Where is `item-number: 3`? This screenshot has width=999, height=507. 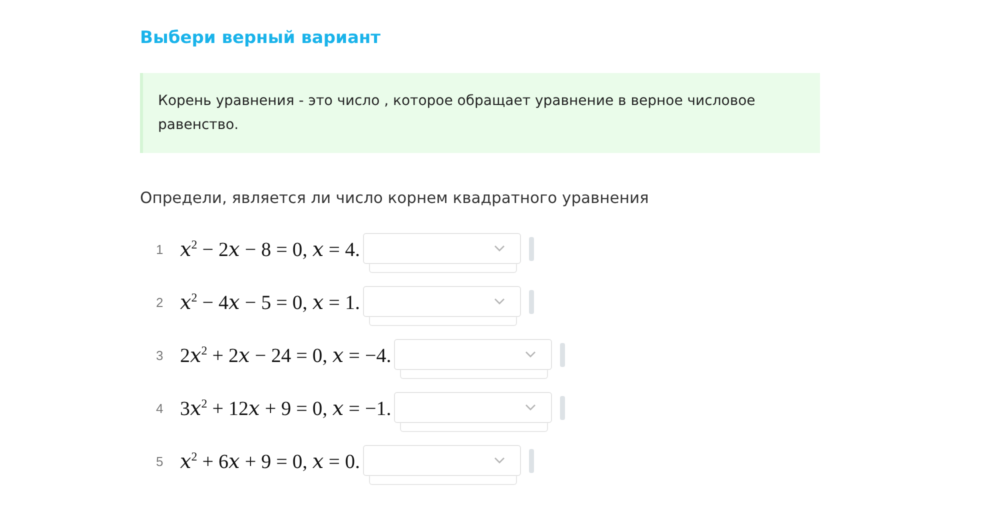 item-number: 3 is located at coordinates (159, 355).